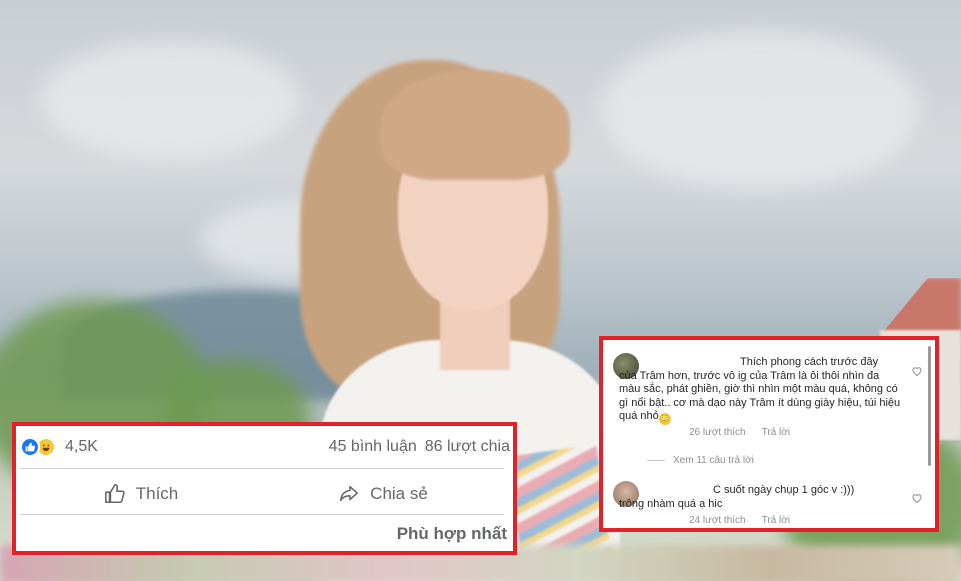 This screenshot has height=581, width=961. Describe the element at coordinates (373, 447) in the screenshot. I see `comments-count: 45 bình luận` at that location.